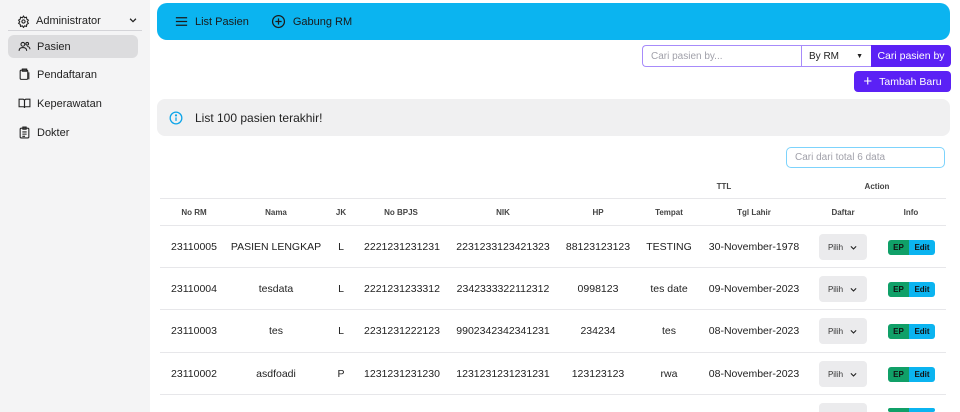 The height and width of the screenshot is (412, 960). Describe the element at coordinates (754, 247) in the screenshot. I see `cell-tgl-lahir: 30-November-1978` at that location.